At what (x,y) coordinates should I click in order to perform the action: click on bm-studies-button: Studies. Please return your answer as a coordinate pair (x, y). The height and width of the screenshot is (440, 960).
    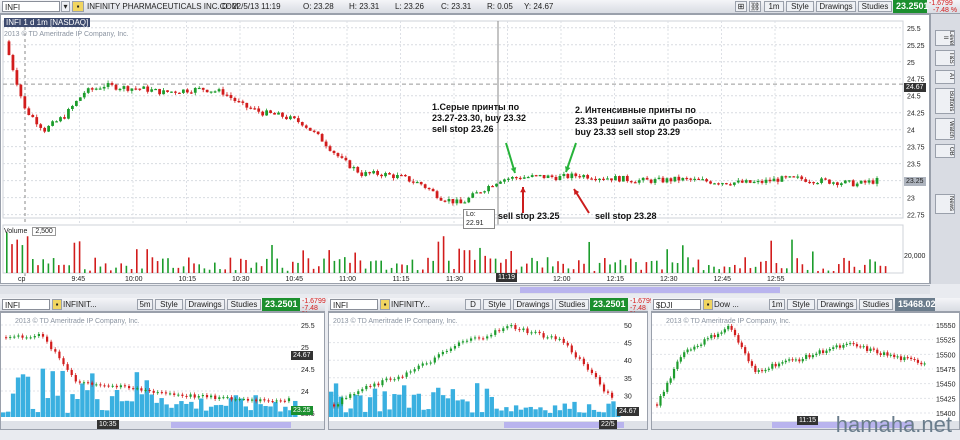
    Looking at the image, I should click on (572, 304).